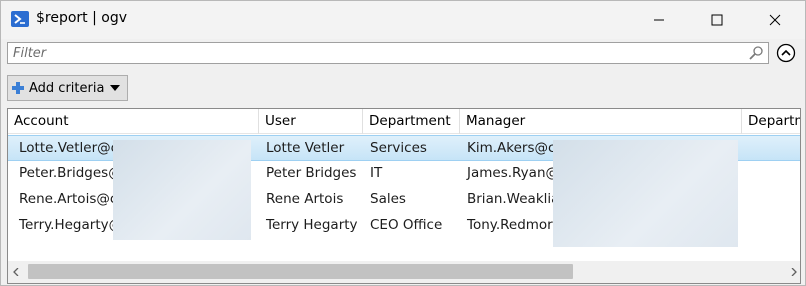 This screenshot has height=286, width=806. Describe the element at coordinates (300, 271) in the screenshot. I see `scrollbar-thumb` at that location.